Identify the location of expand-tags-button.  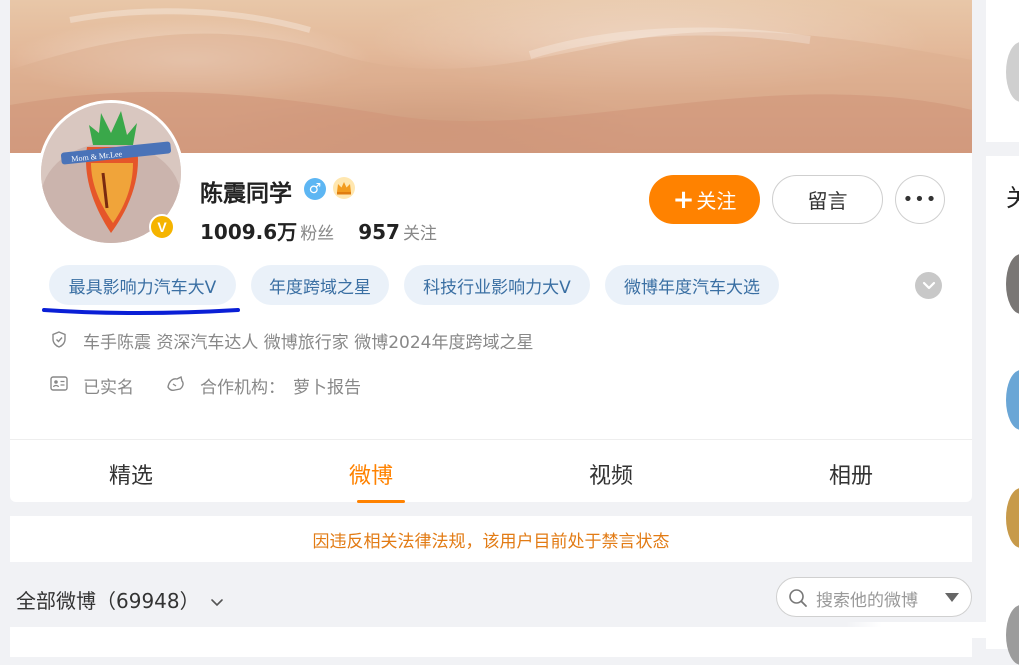
(928, 285).